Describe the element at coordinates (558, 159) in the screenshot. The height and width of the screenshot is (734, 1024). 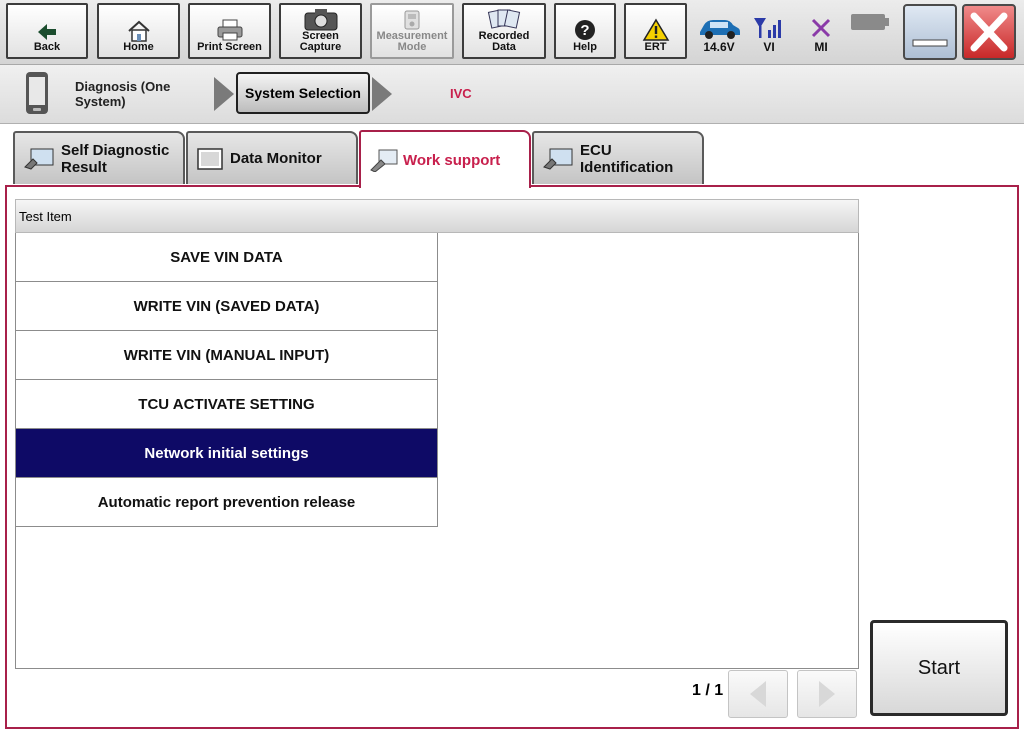
I see `ecu-identification-icon` at that location.